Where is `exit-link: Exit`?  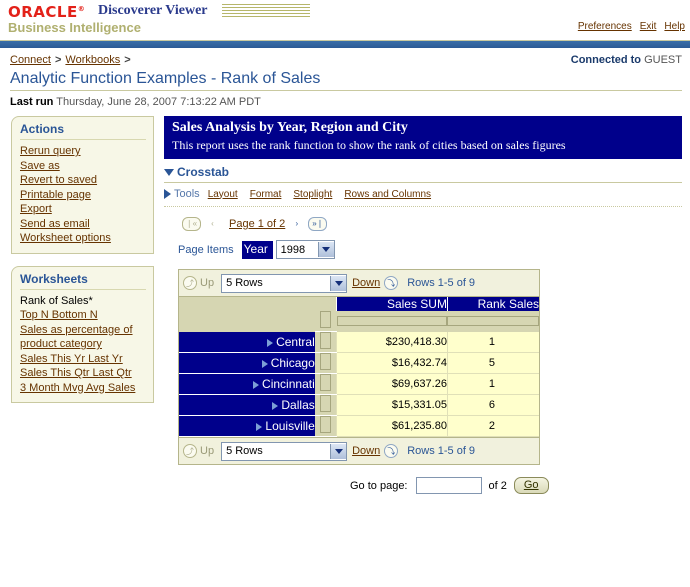 exit-link: Exit is located at coordinates (648, 26).